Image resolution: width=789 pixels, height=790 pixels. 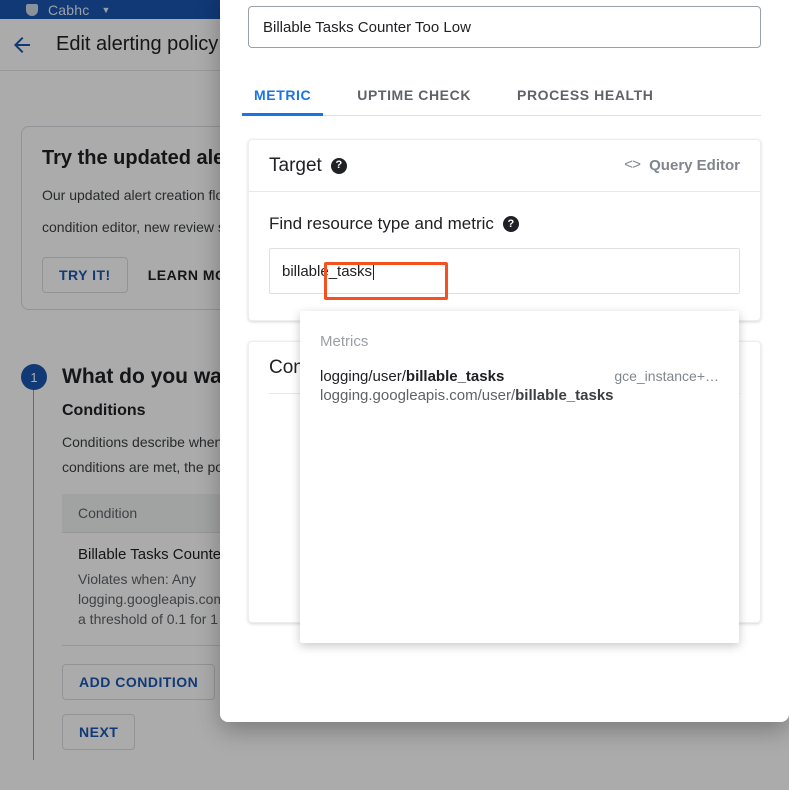 I want to click on dropdown-item-name-prefix: logging/user/, so click(x=363, y=376).